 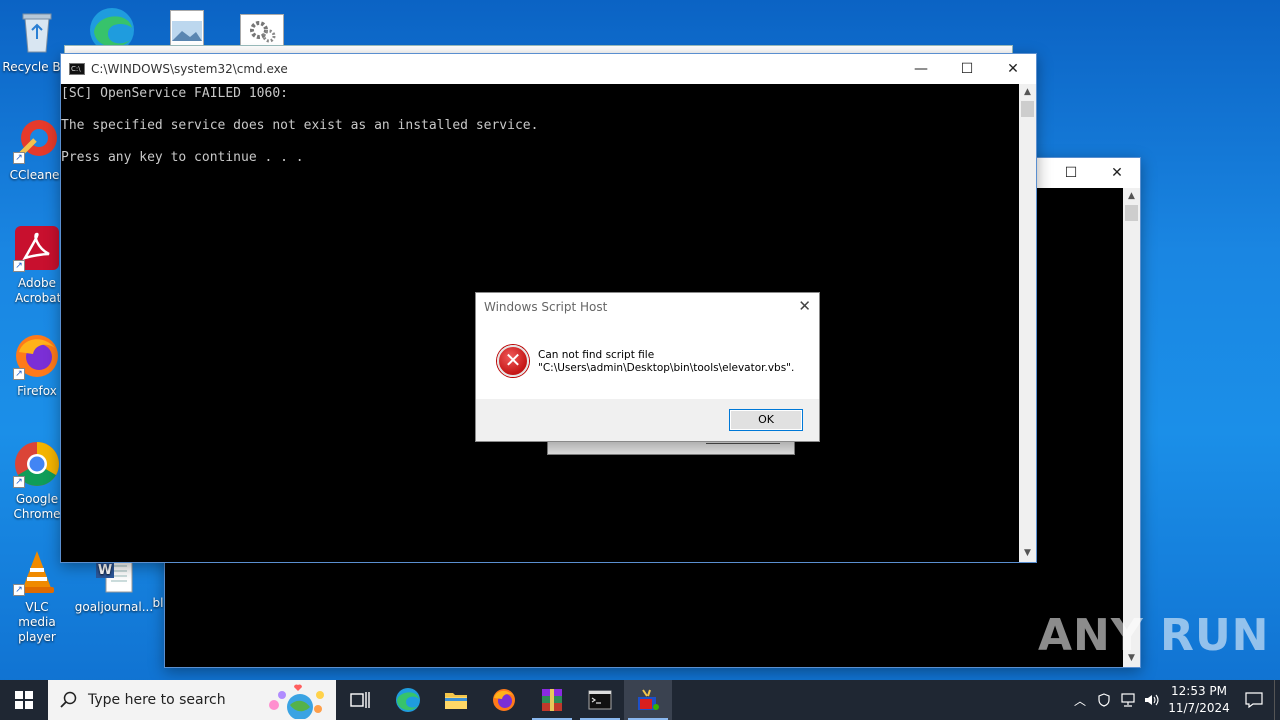 What do you see at coordinates (37, 506) in the screenshot?
I see `desktop-icon-label: Google Chrome` at bounding box center [37, 506].